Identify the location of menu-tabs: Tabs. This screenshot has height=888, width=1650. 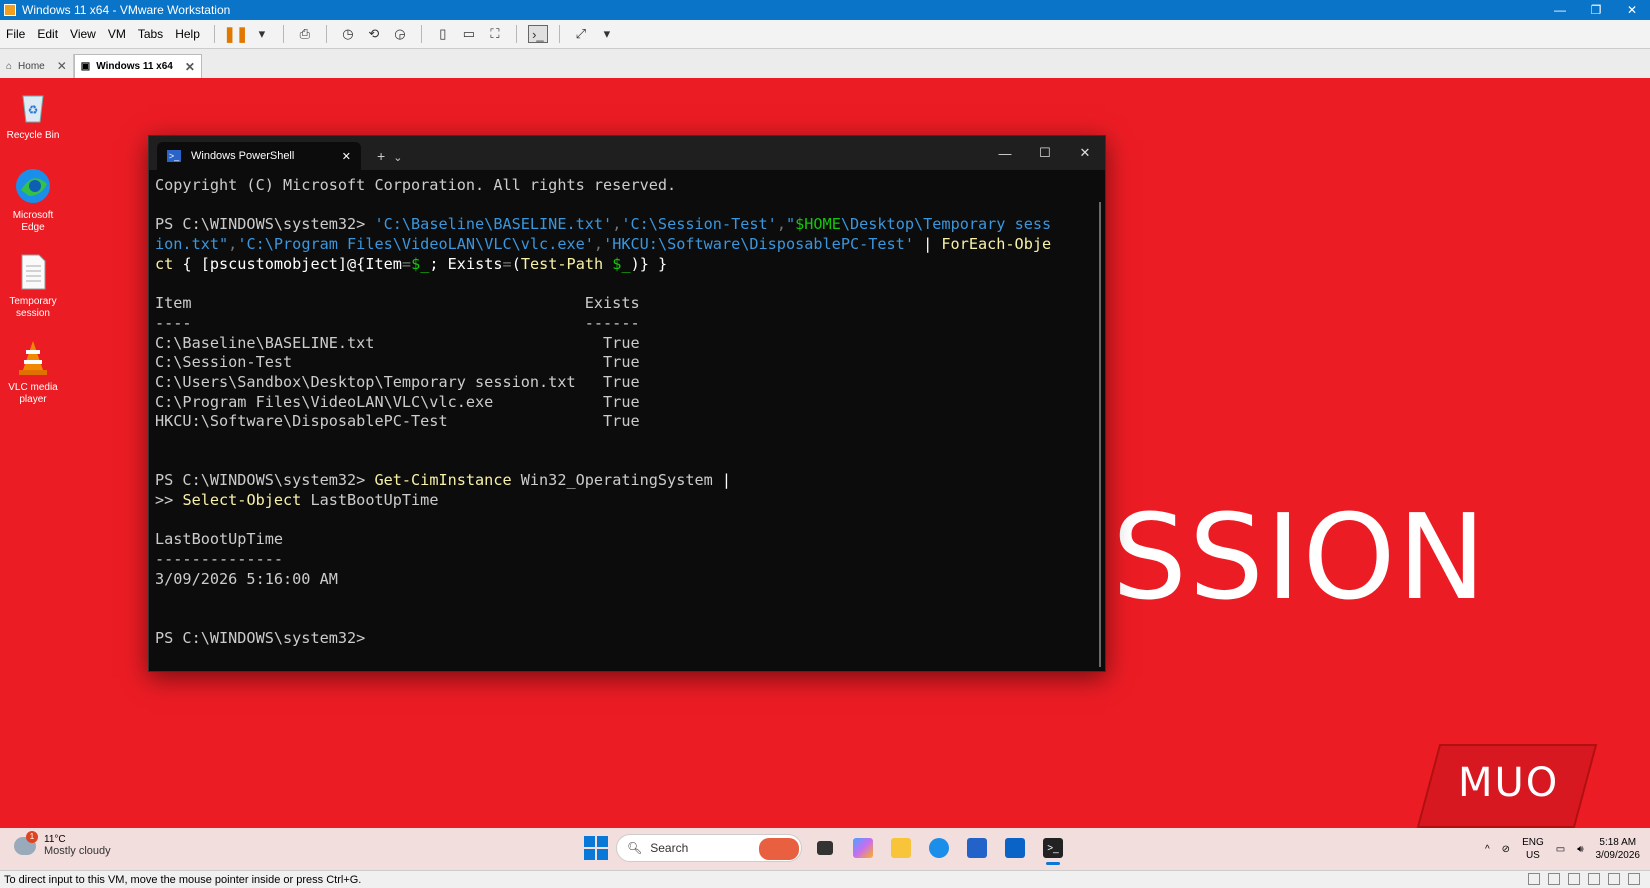
(150, 34).